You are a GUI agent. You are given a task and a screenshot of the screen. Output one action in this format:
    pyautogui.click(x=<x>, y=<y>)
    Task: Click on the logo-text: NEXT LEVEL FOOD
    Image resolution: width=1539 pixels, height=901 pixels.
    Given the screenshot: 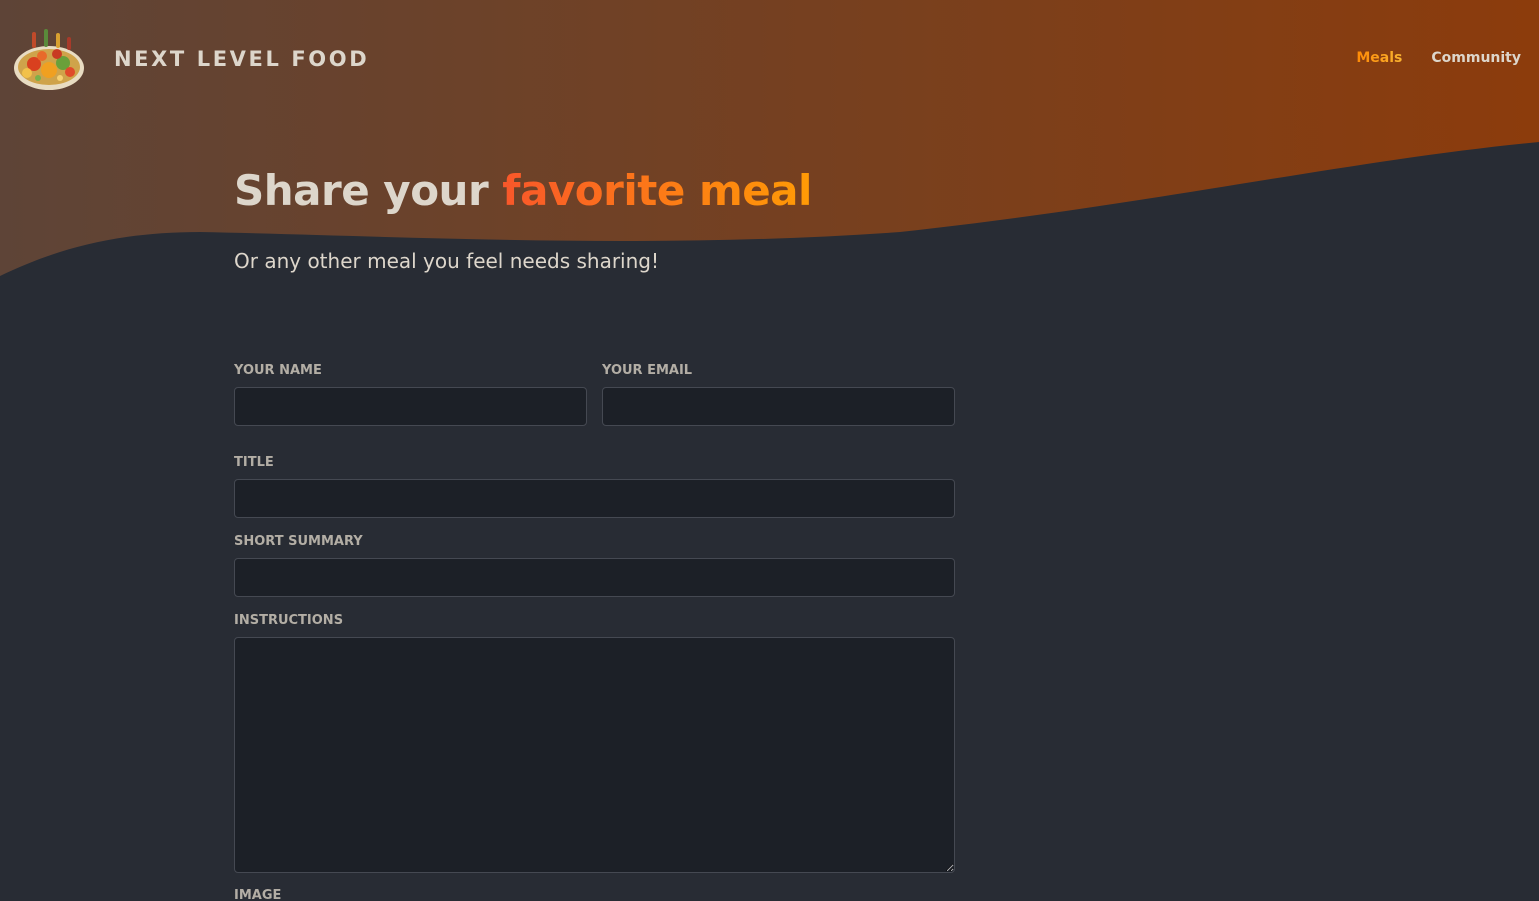 What is the action you would take?
    pyautogui.click(x=242, y=59)
    